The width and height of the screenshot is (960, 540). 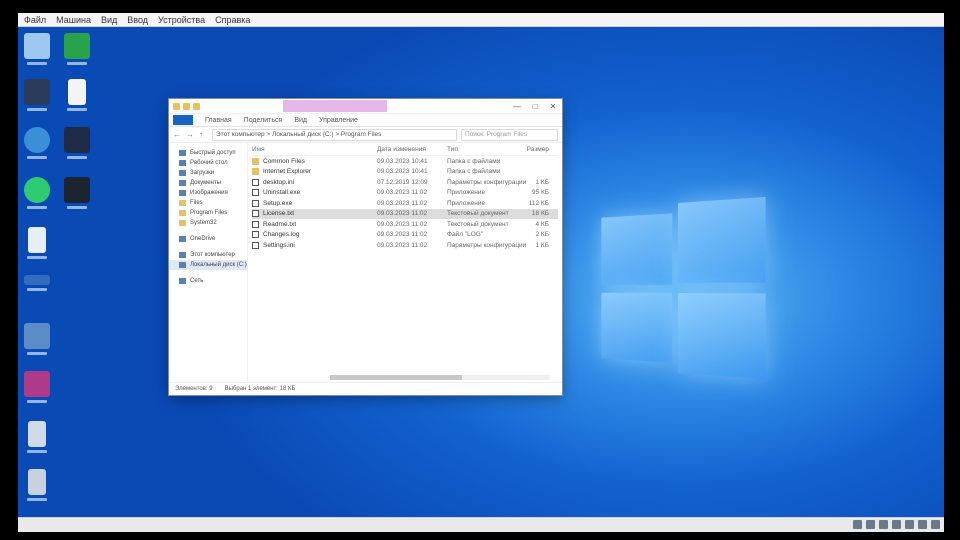 What do you see at coordinates (412, 171) in the screenshot?
I see `file-date: 09.03.2023 10:41` at bounding box center [412, 171].